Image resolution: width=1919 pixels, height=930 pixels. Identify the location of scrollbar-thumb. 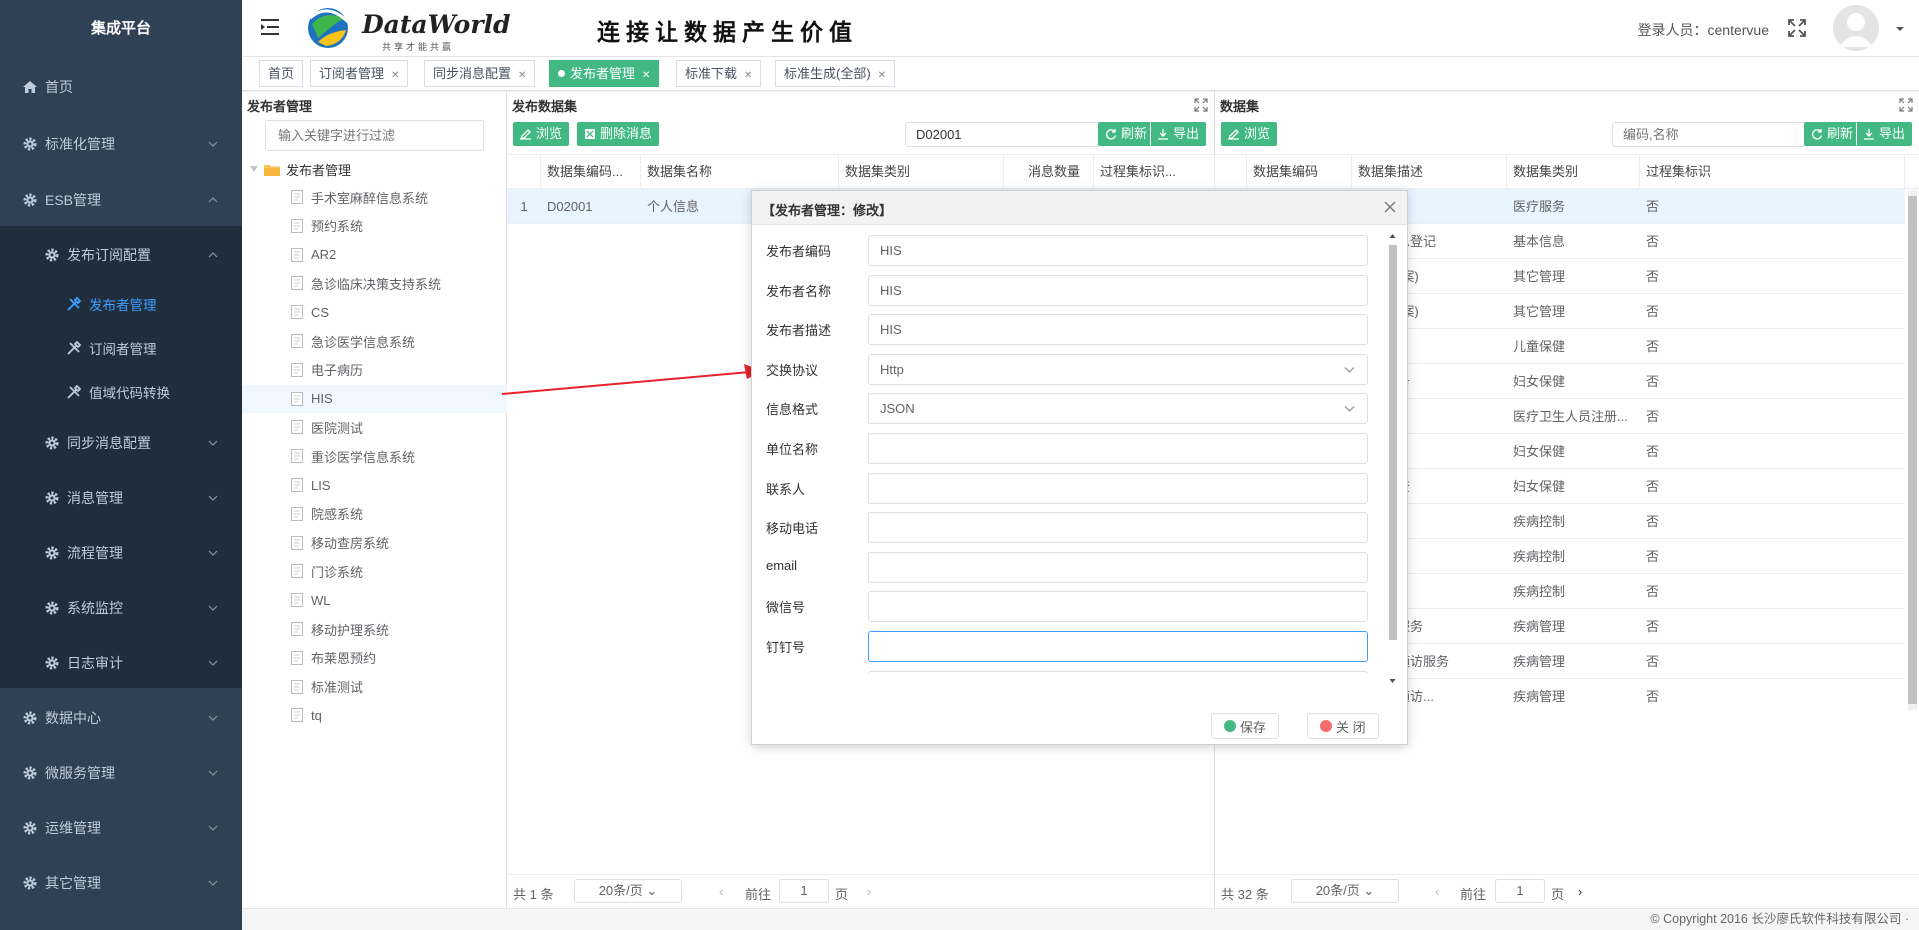
(1912, 450).